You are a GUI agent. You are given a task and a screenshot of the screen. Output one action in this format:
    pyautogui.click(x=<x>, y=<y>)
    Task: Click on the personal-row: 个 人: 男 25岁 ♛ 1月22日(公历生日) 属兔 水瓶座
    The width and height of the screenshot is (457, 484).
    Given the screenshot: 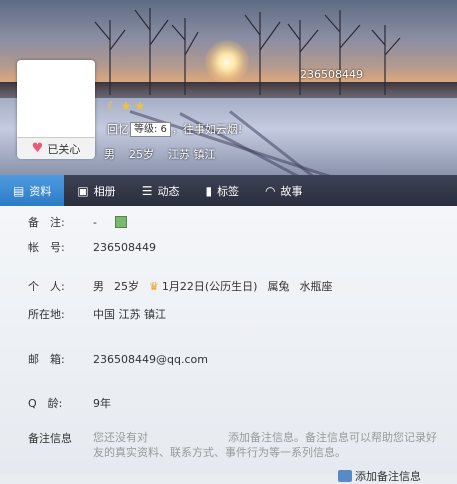 What is the action you would take?
    pyautogui.click(x=180, y=286)
    